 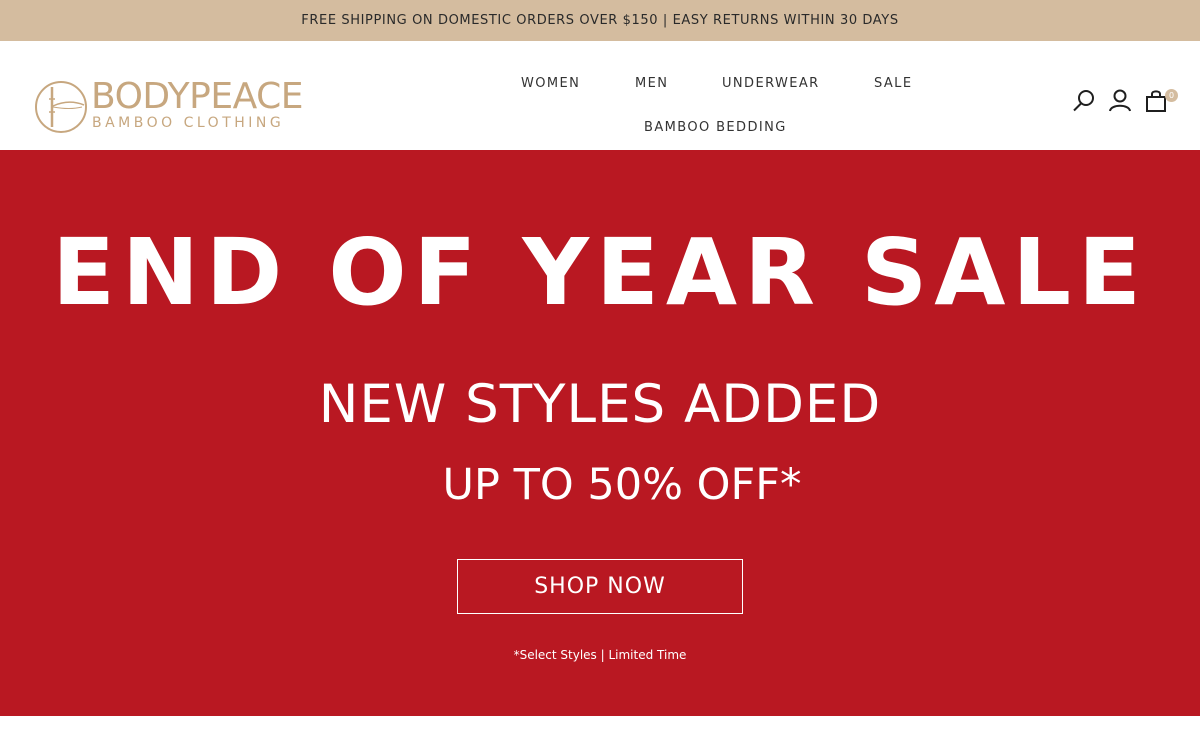 What do you see at coordinates (61, 107) in the screenshot?
I see `bamboo-logo-icon` at bounding box center [61, 107].